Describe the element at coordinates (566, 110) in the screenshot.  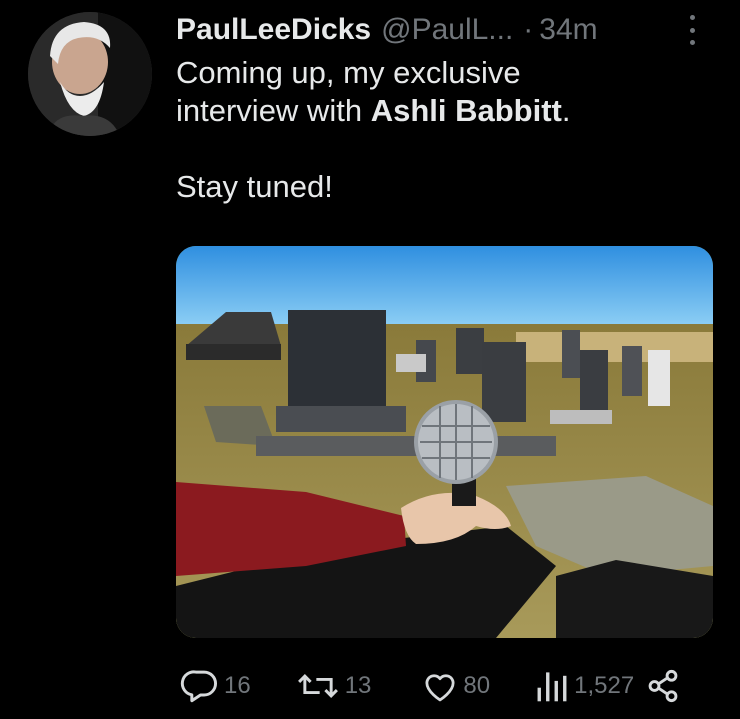
I see `tweet-text-suffix: .` at that location.